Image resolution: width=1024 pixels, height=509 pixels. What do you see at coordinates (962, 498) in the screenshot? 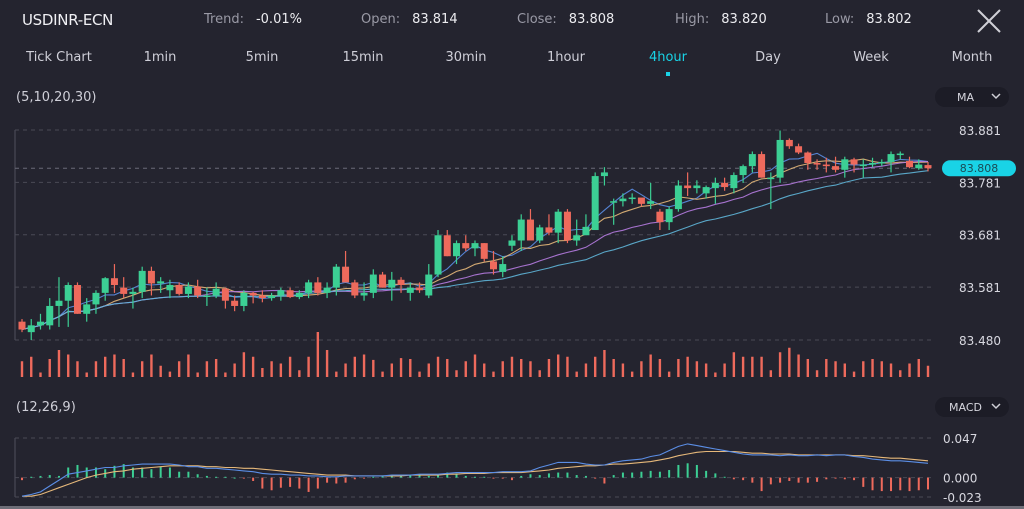
I see `macd-tick-label: -0.023` at bounding box center [962, 498].